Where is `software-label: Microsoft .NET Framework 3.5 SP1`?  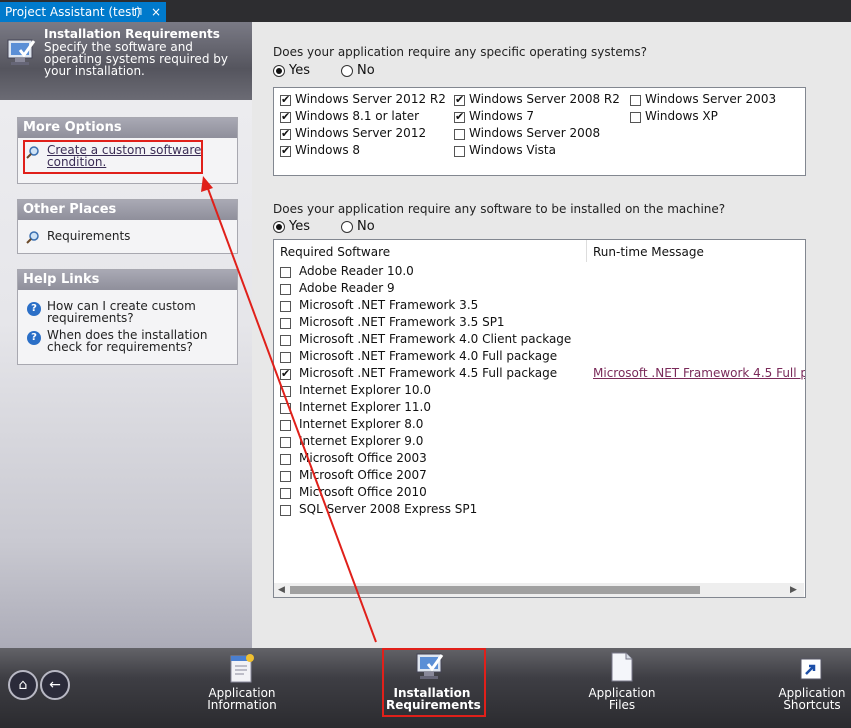
software-label: Microsoft .NET Framework 3.5 SP1 is located at coordinates (402, 322).